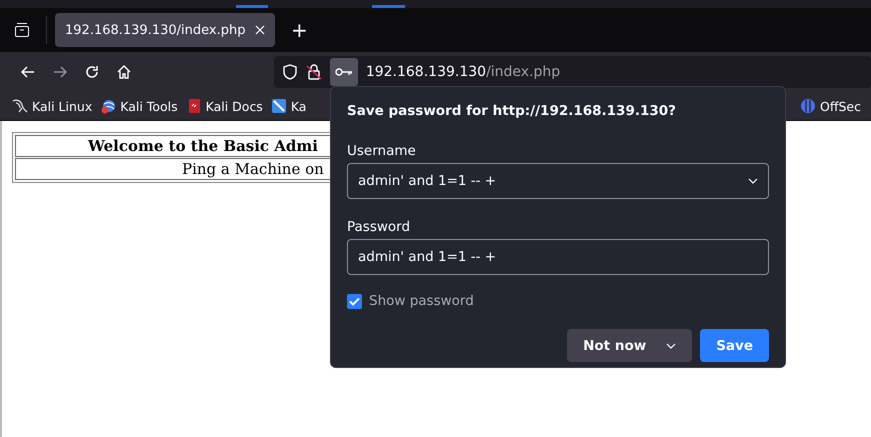  I want to click on username-field: admin' and 1=1 -- +, so click(558, 181).